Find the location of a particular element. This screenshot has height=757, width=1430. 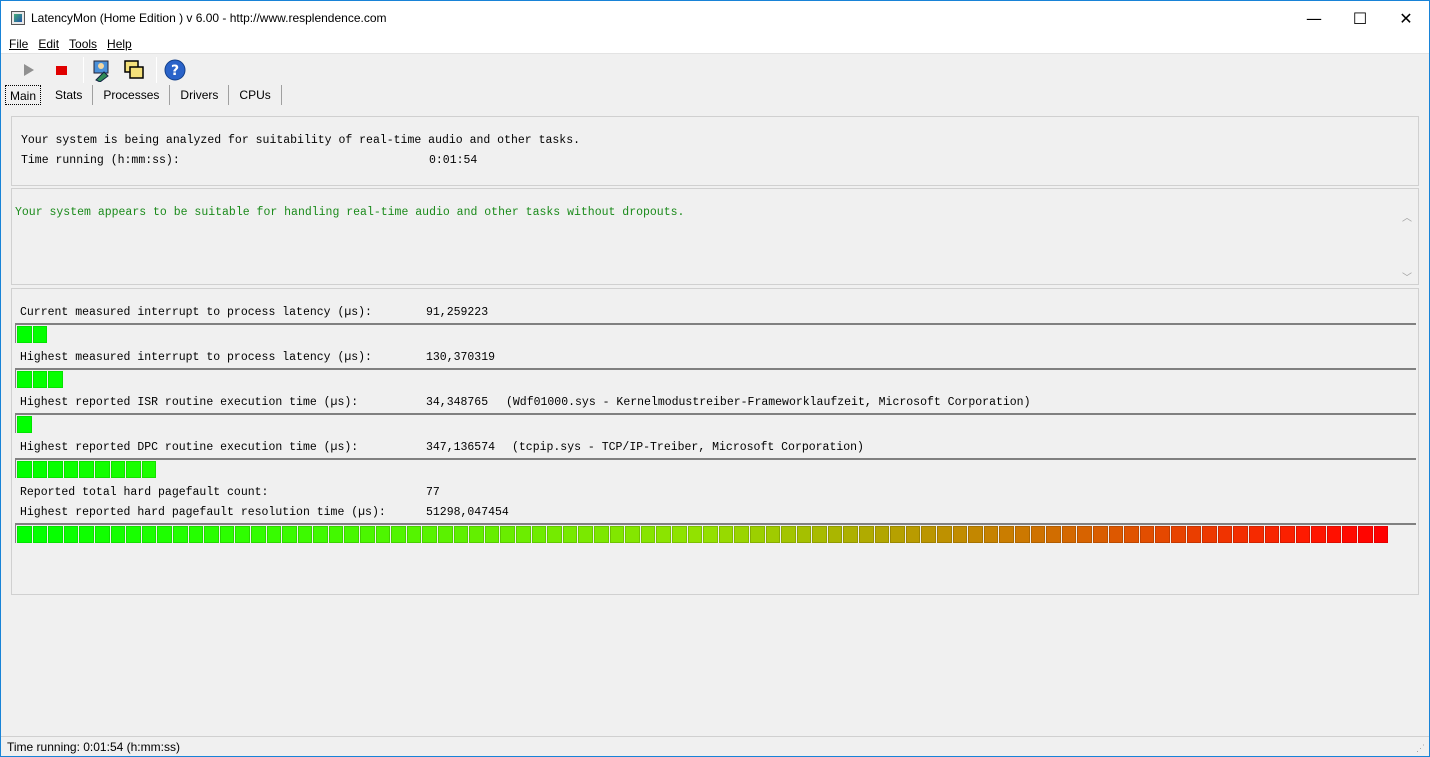

maximize-button: ☐ is located at coordinates (1360, 18).